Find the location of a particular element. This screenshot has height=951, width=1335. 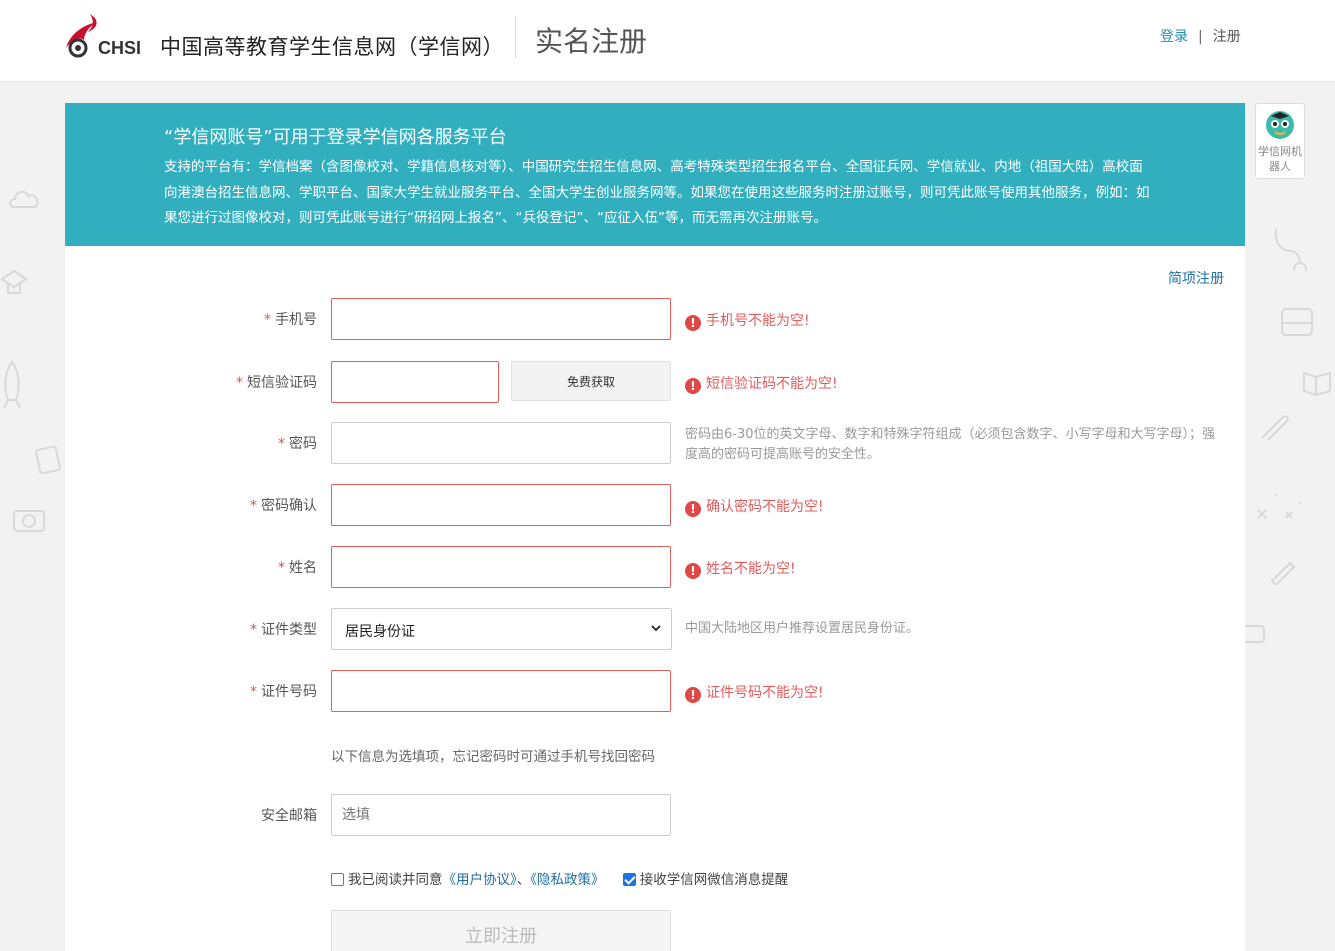

page-title: 实名注册 is located at coordinates (591, 41).